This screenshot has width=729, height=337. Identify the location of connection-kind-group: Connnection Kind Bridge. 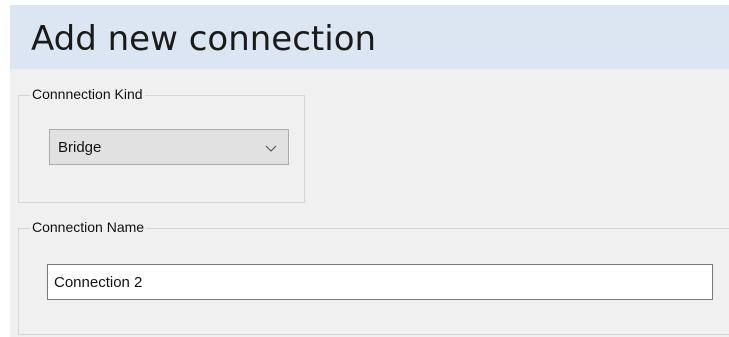
(161, 144).